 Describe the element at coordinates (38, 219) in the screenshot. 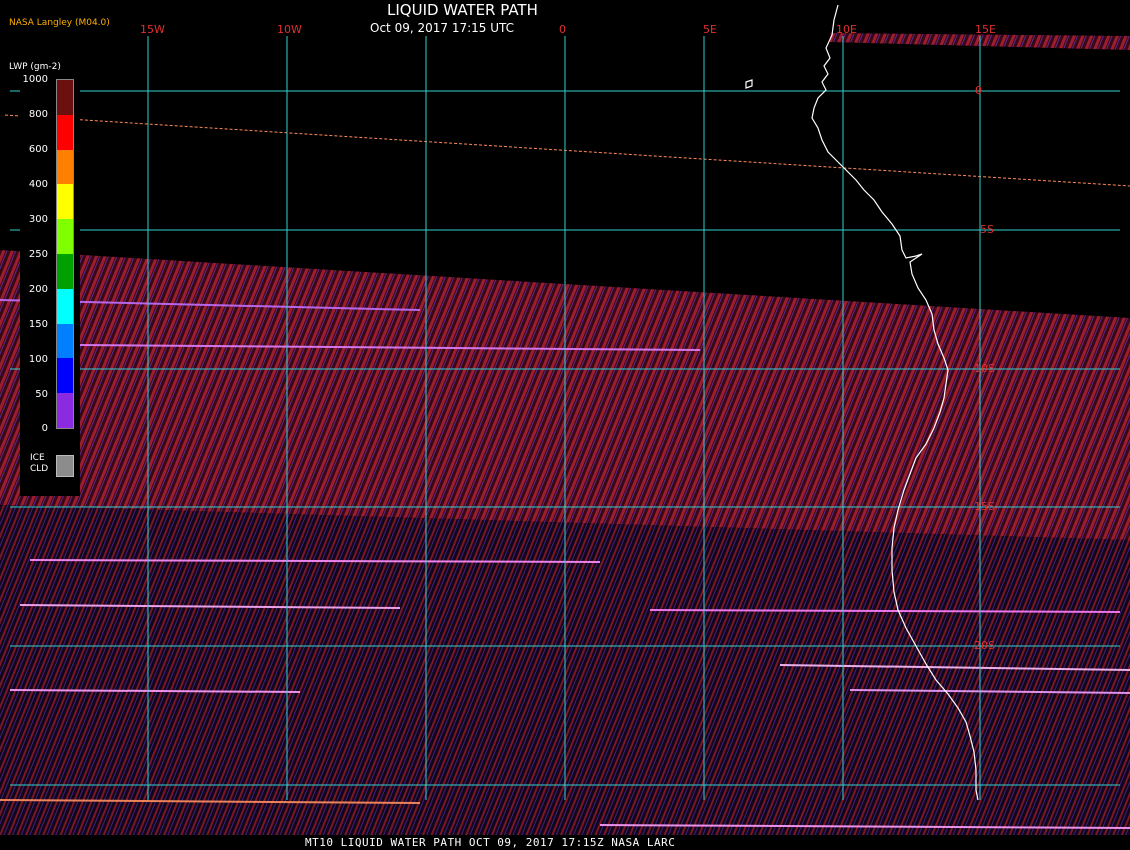

I see `legend-tick-300: 300` at that location.